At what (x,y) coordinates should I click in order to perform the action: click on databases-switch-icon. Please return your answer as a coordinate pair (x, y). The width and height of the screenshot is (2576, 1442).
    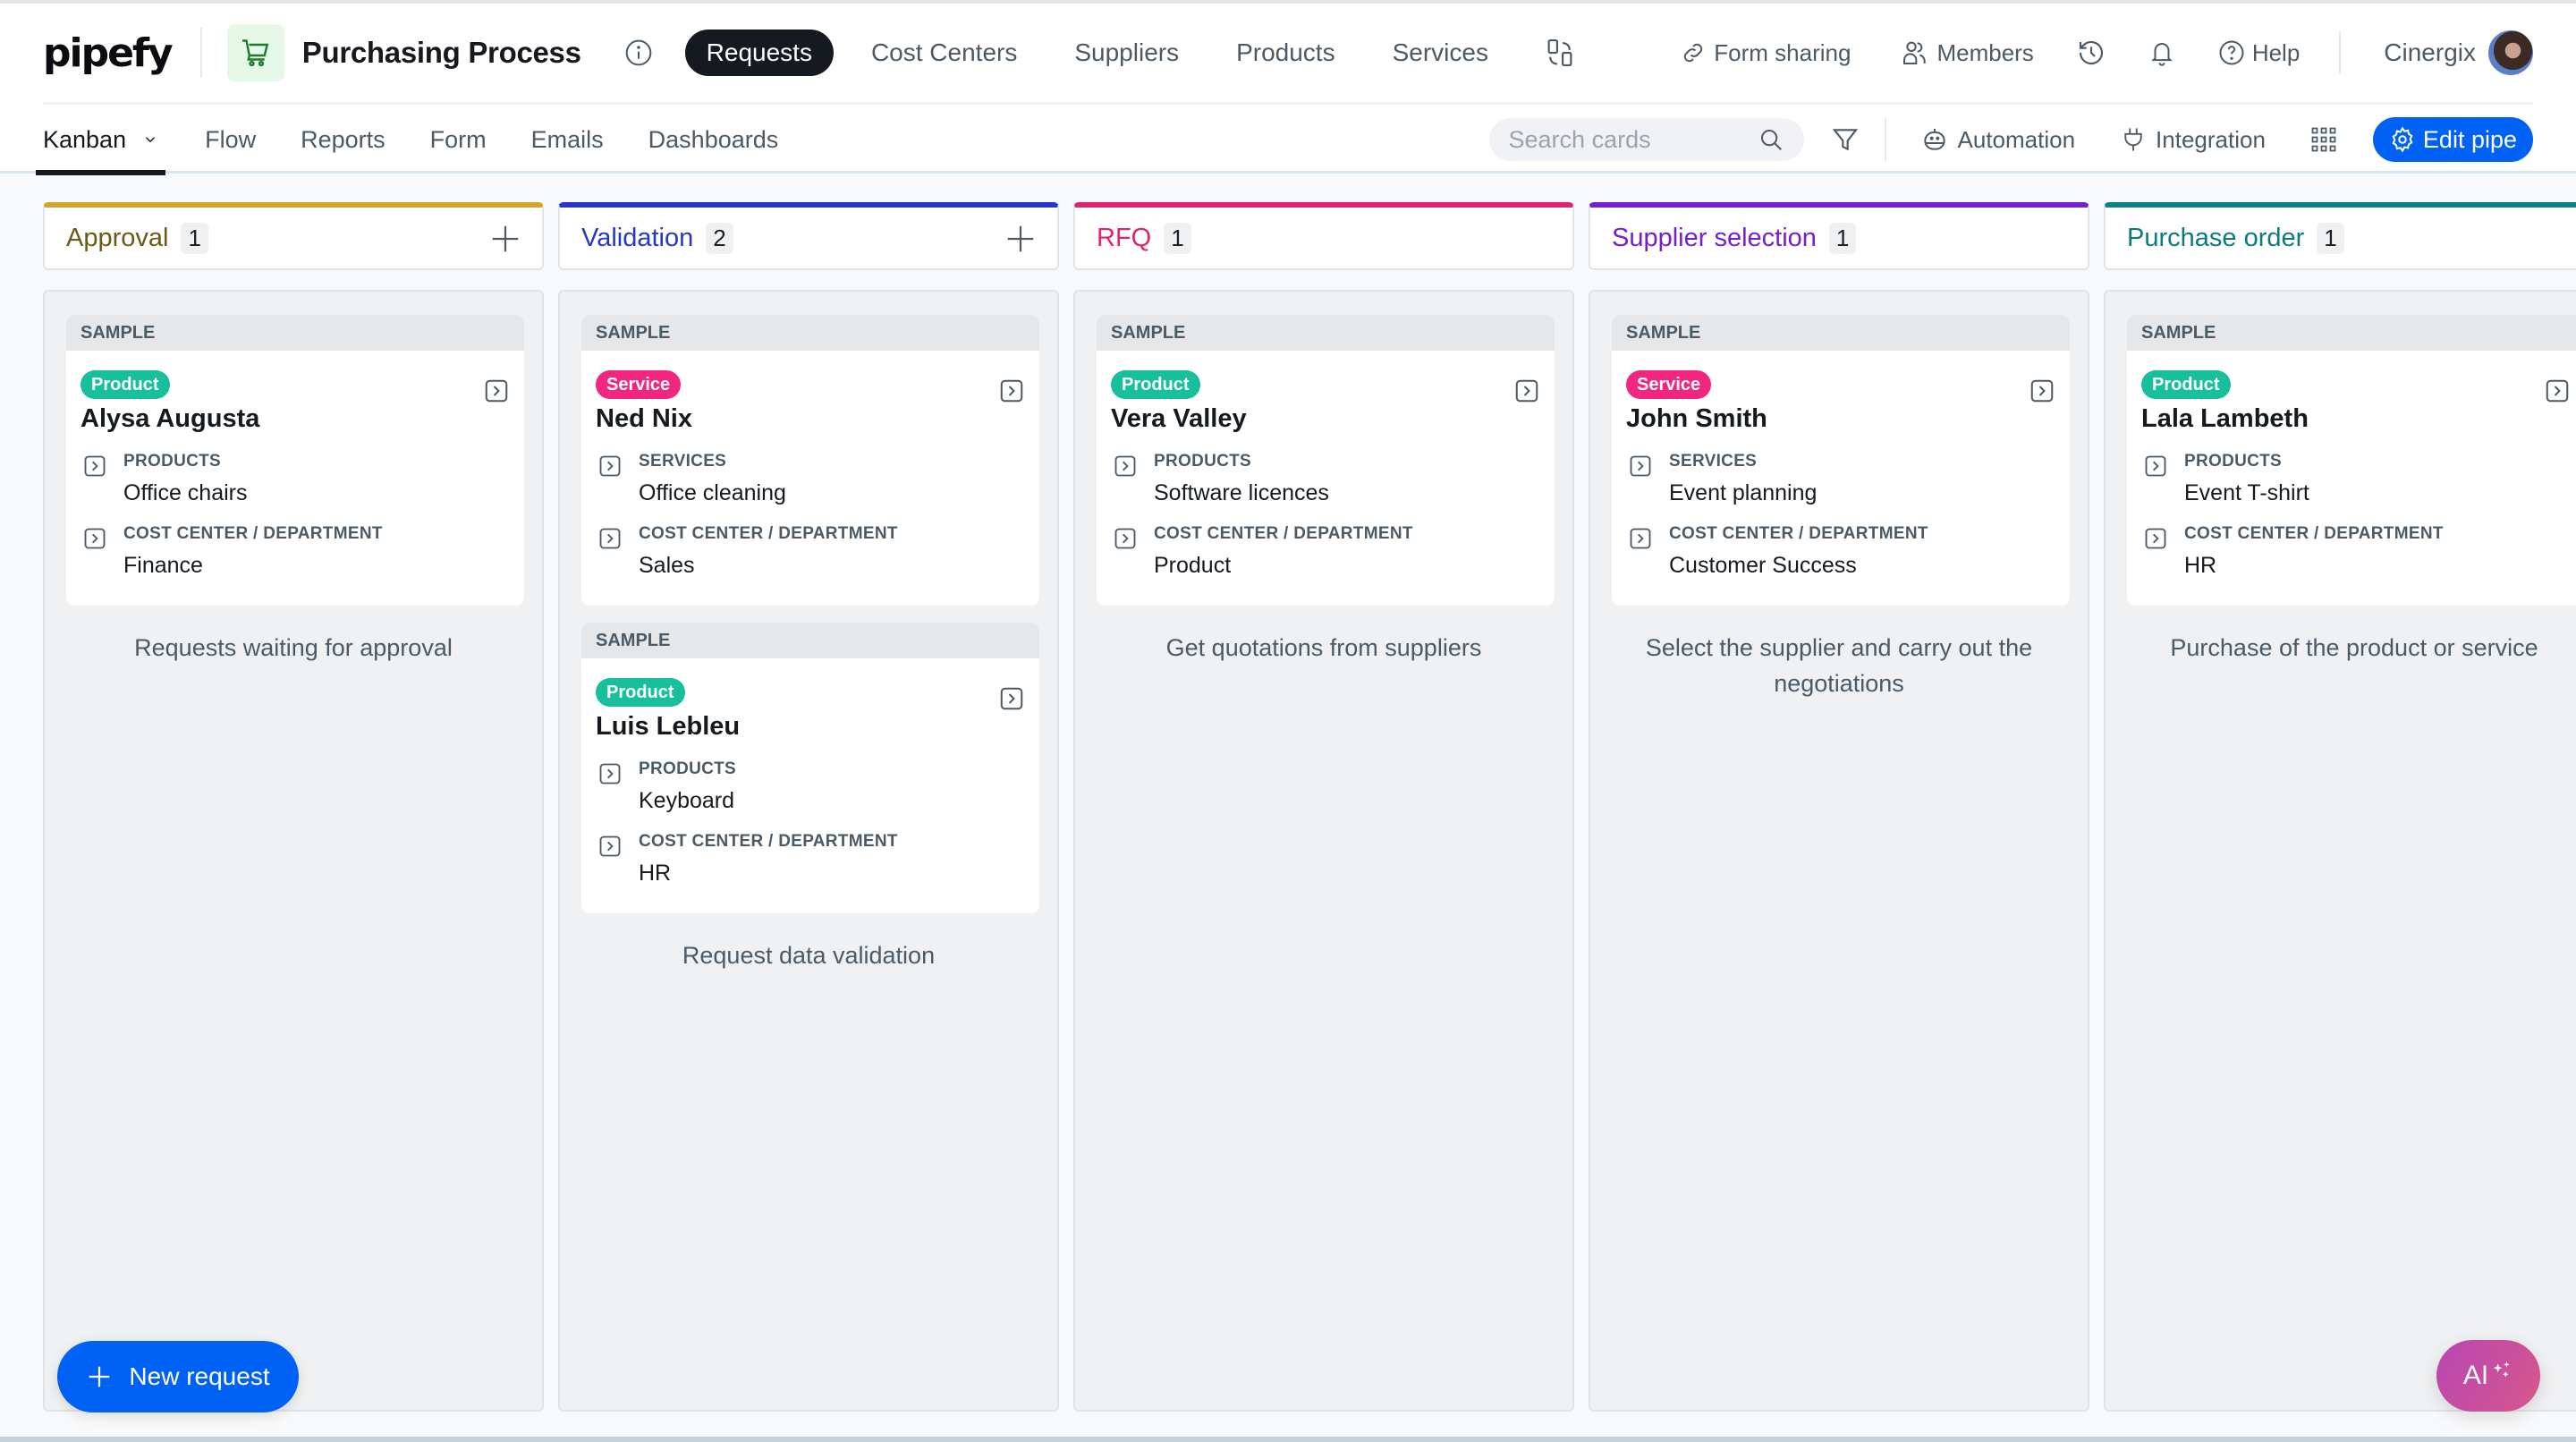
    Looking at the image, I should click on (1560, 53).